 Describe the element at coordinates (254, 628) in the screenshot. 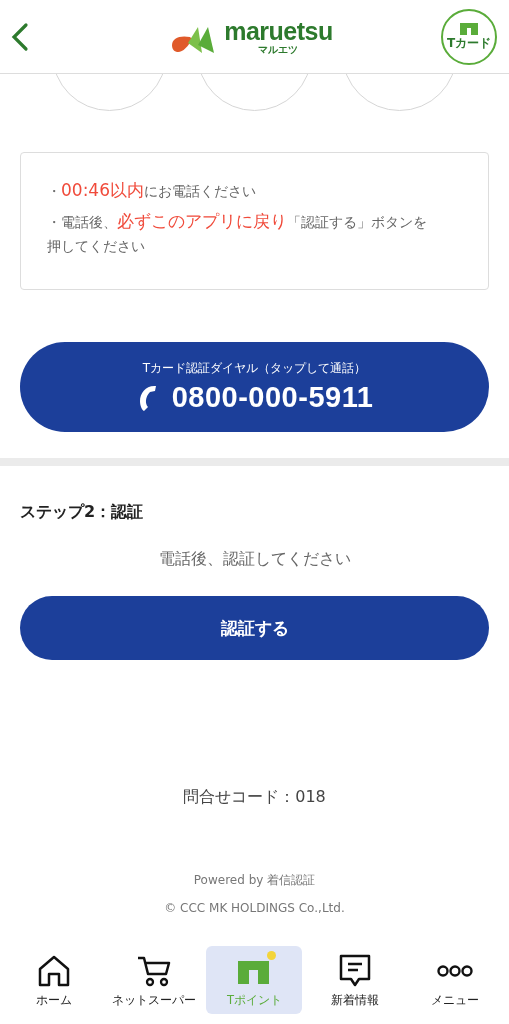

I see `verify-button: 認証する` at that location.